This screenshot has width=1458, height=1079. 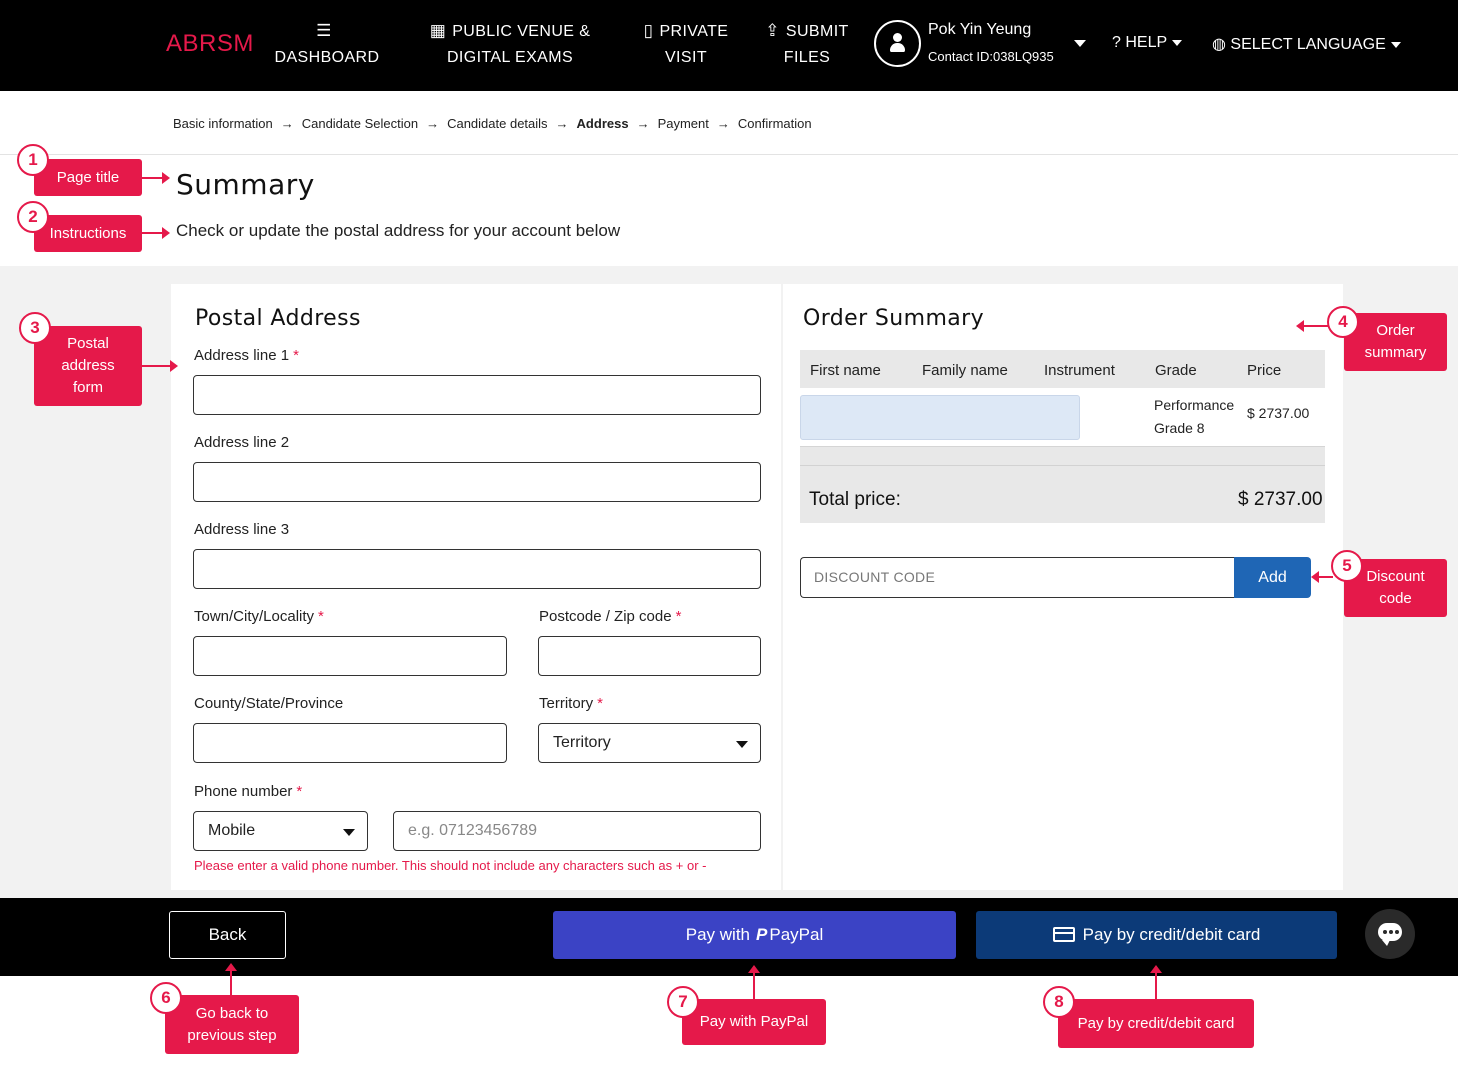 What do you see at coordinates (278, 318) in the screenshot?
I see `postal-address-heading: Postal Address` at bounding box center [278, 318].